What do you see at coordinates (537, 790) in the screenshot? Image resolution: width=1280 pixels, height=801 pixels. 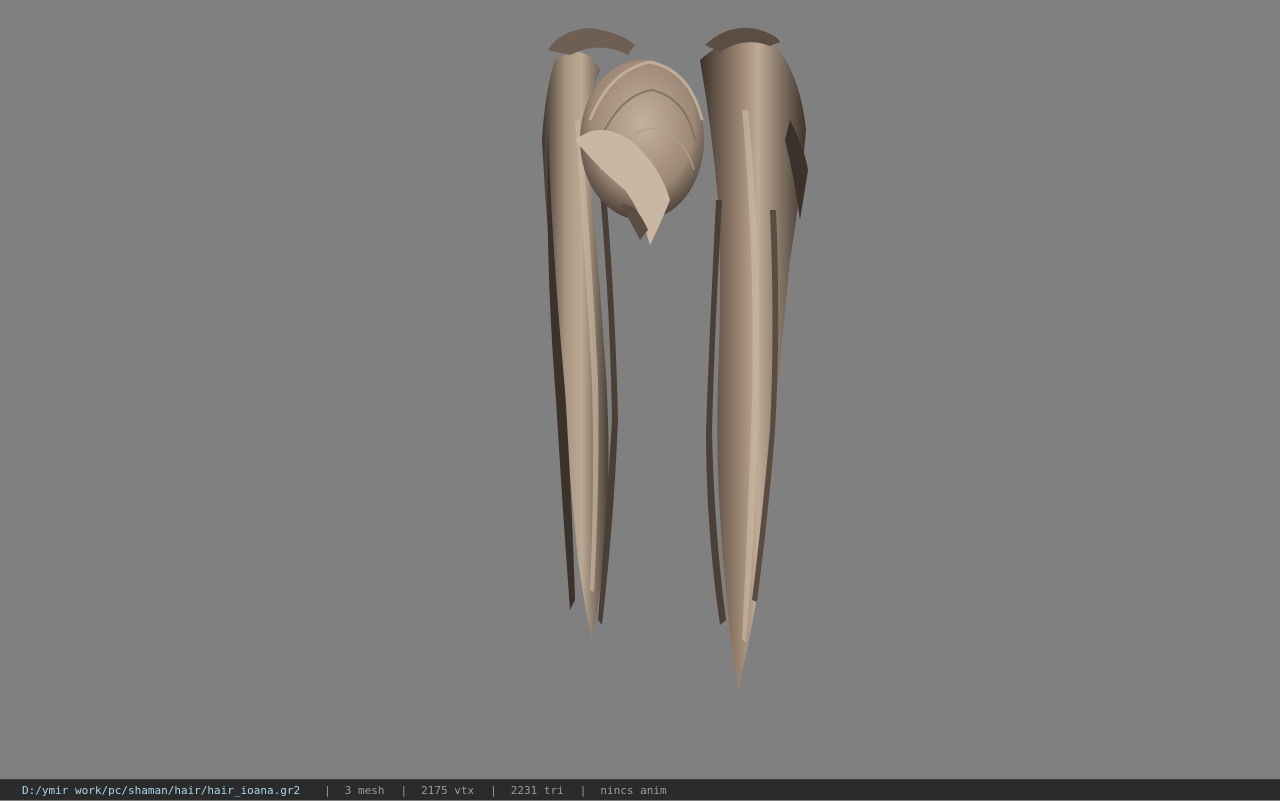 I see `triangle-count: 2231 tri` at bounding box center [537, 790].